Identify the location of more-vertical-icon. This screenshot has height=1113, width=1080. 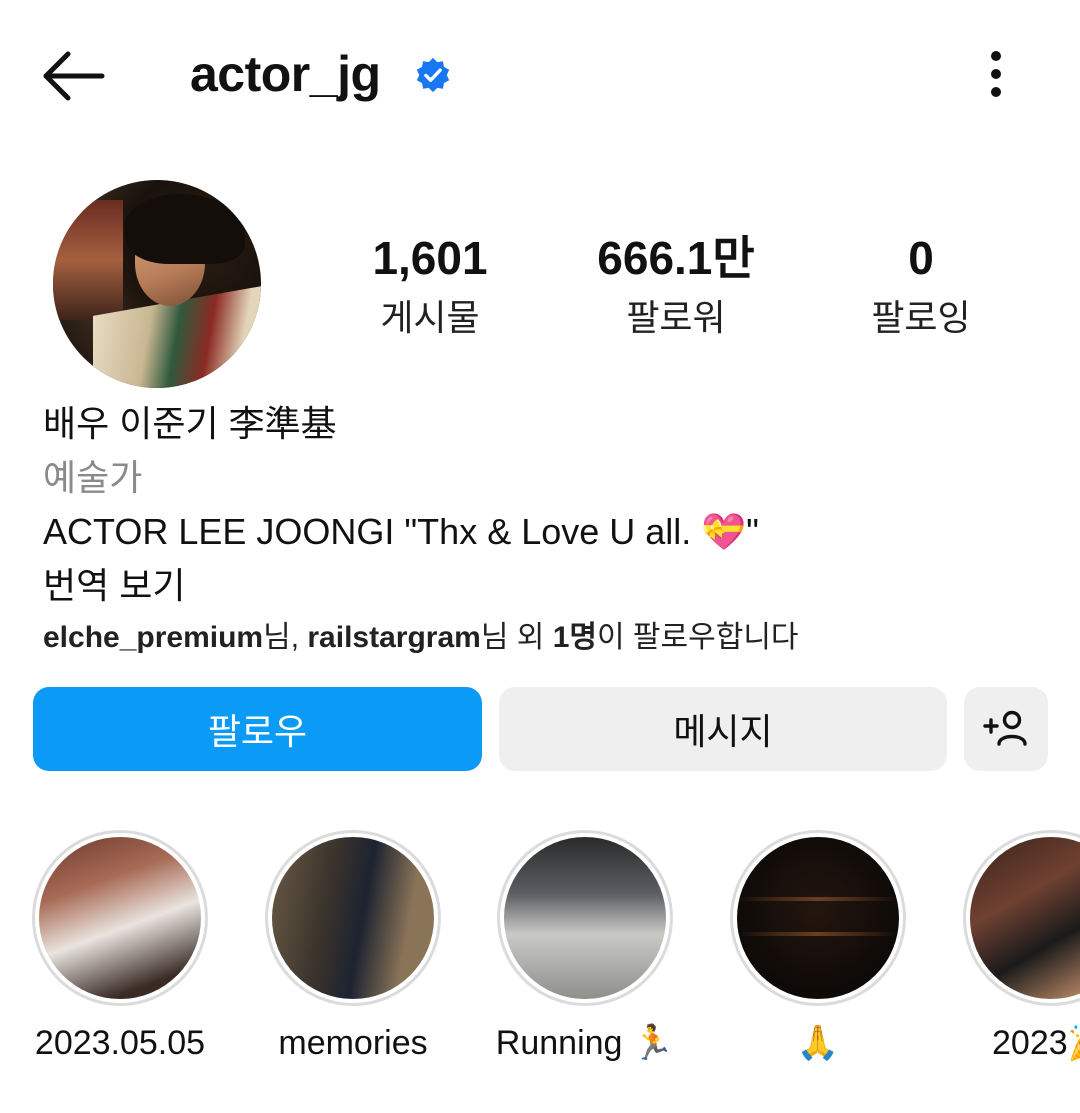
(996, 74).